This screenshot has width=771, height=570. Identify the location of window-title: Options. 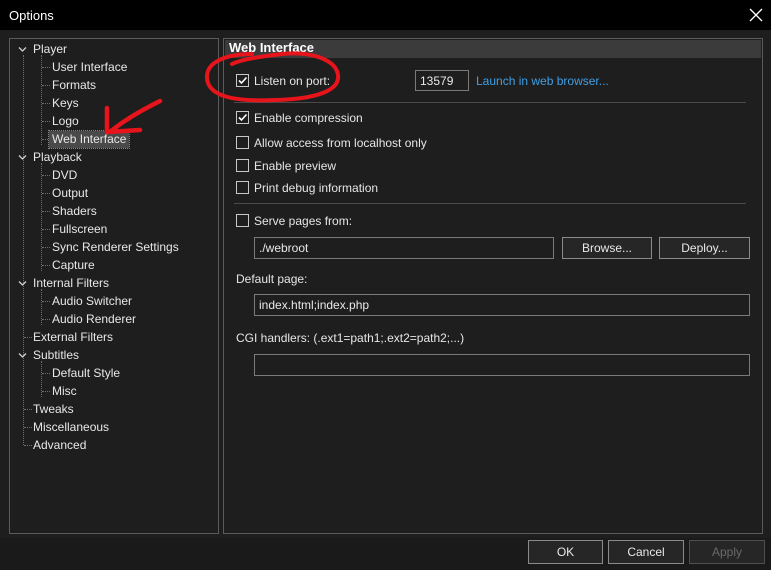
(31, 15).